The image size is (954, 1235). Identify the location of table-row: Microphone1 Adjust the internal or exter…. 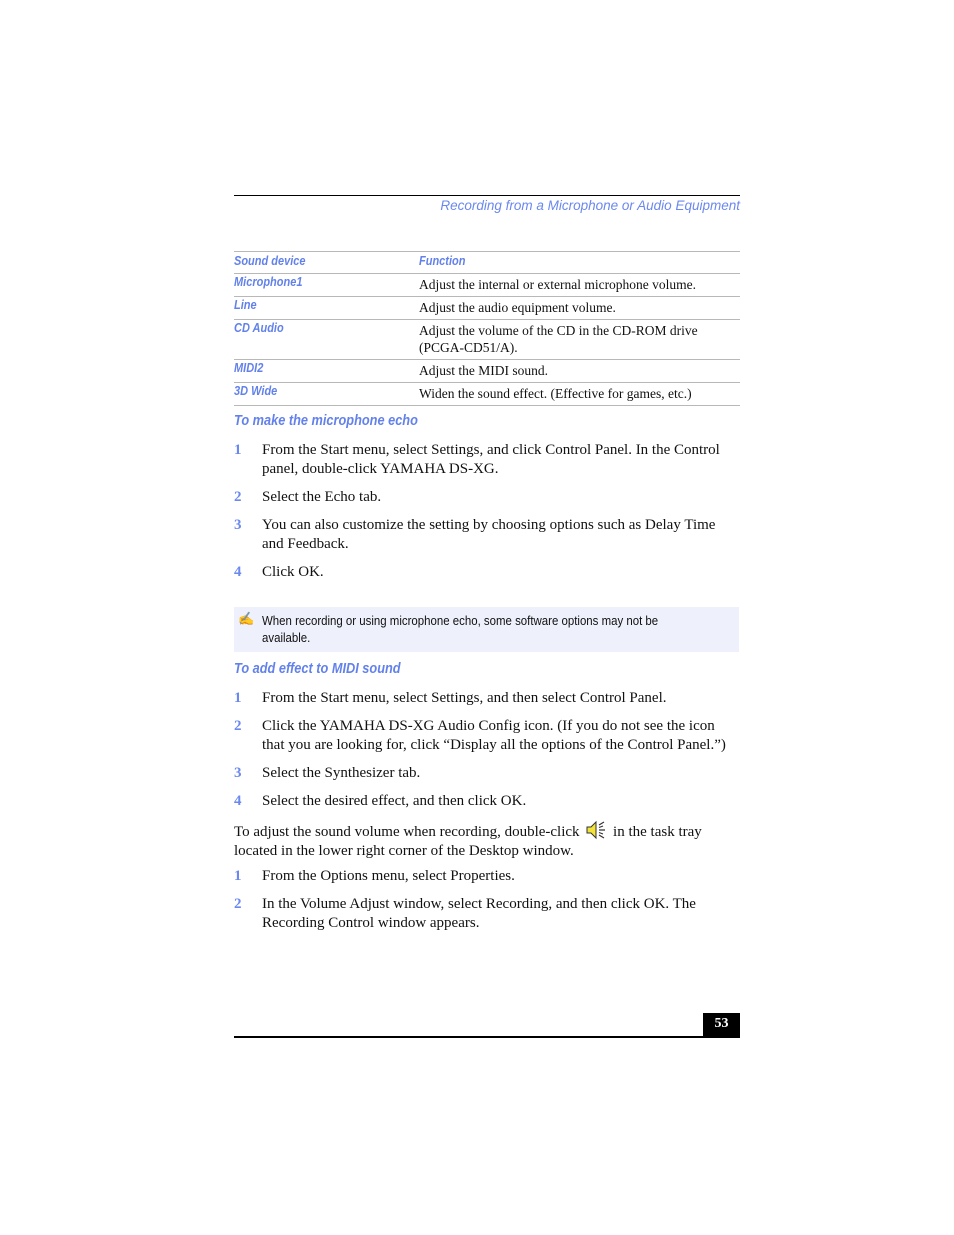
(487, 285).